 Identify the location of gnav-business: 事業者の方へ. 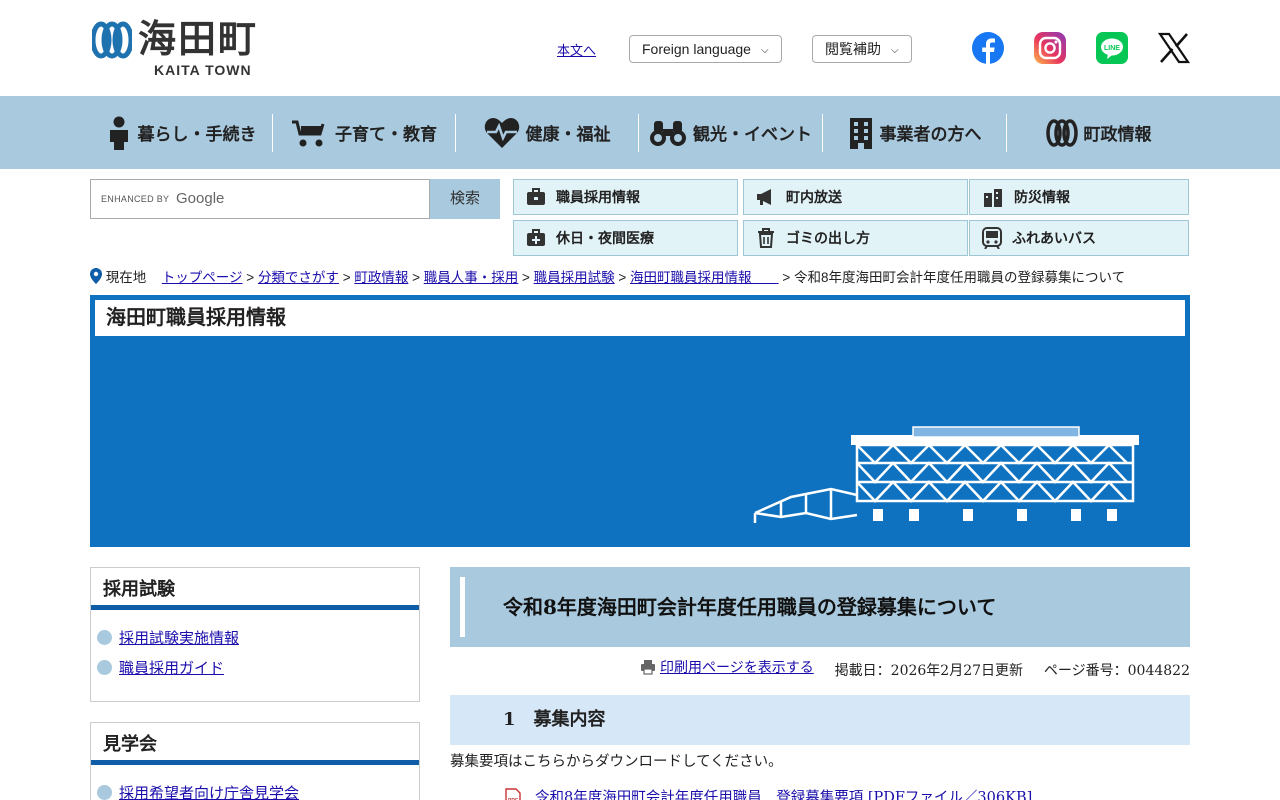
(914, 132).